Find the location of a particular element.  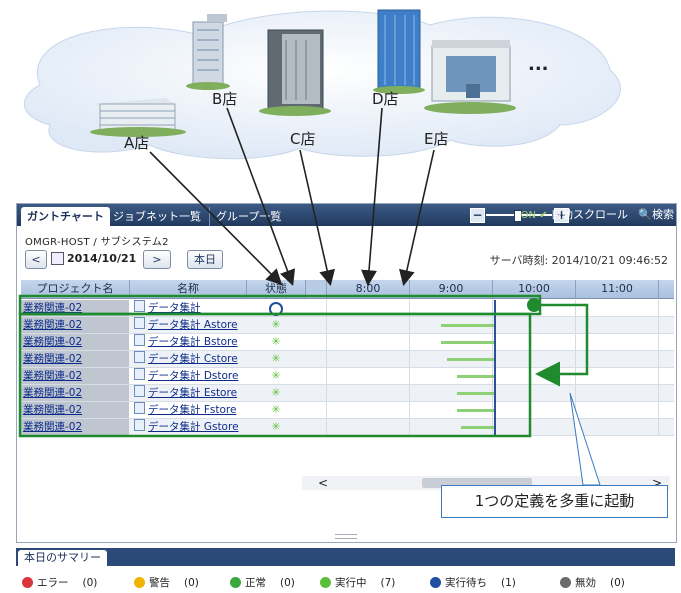

multi-start-arrow is located at coordinates (562, 345).